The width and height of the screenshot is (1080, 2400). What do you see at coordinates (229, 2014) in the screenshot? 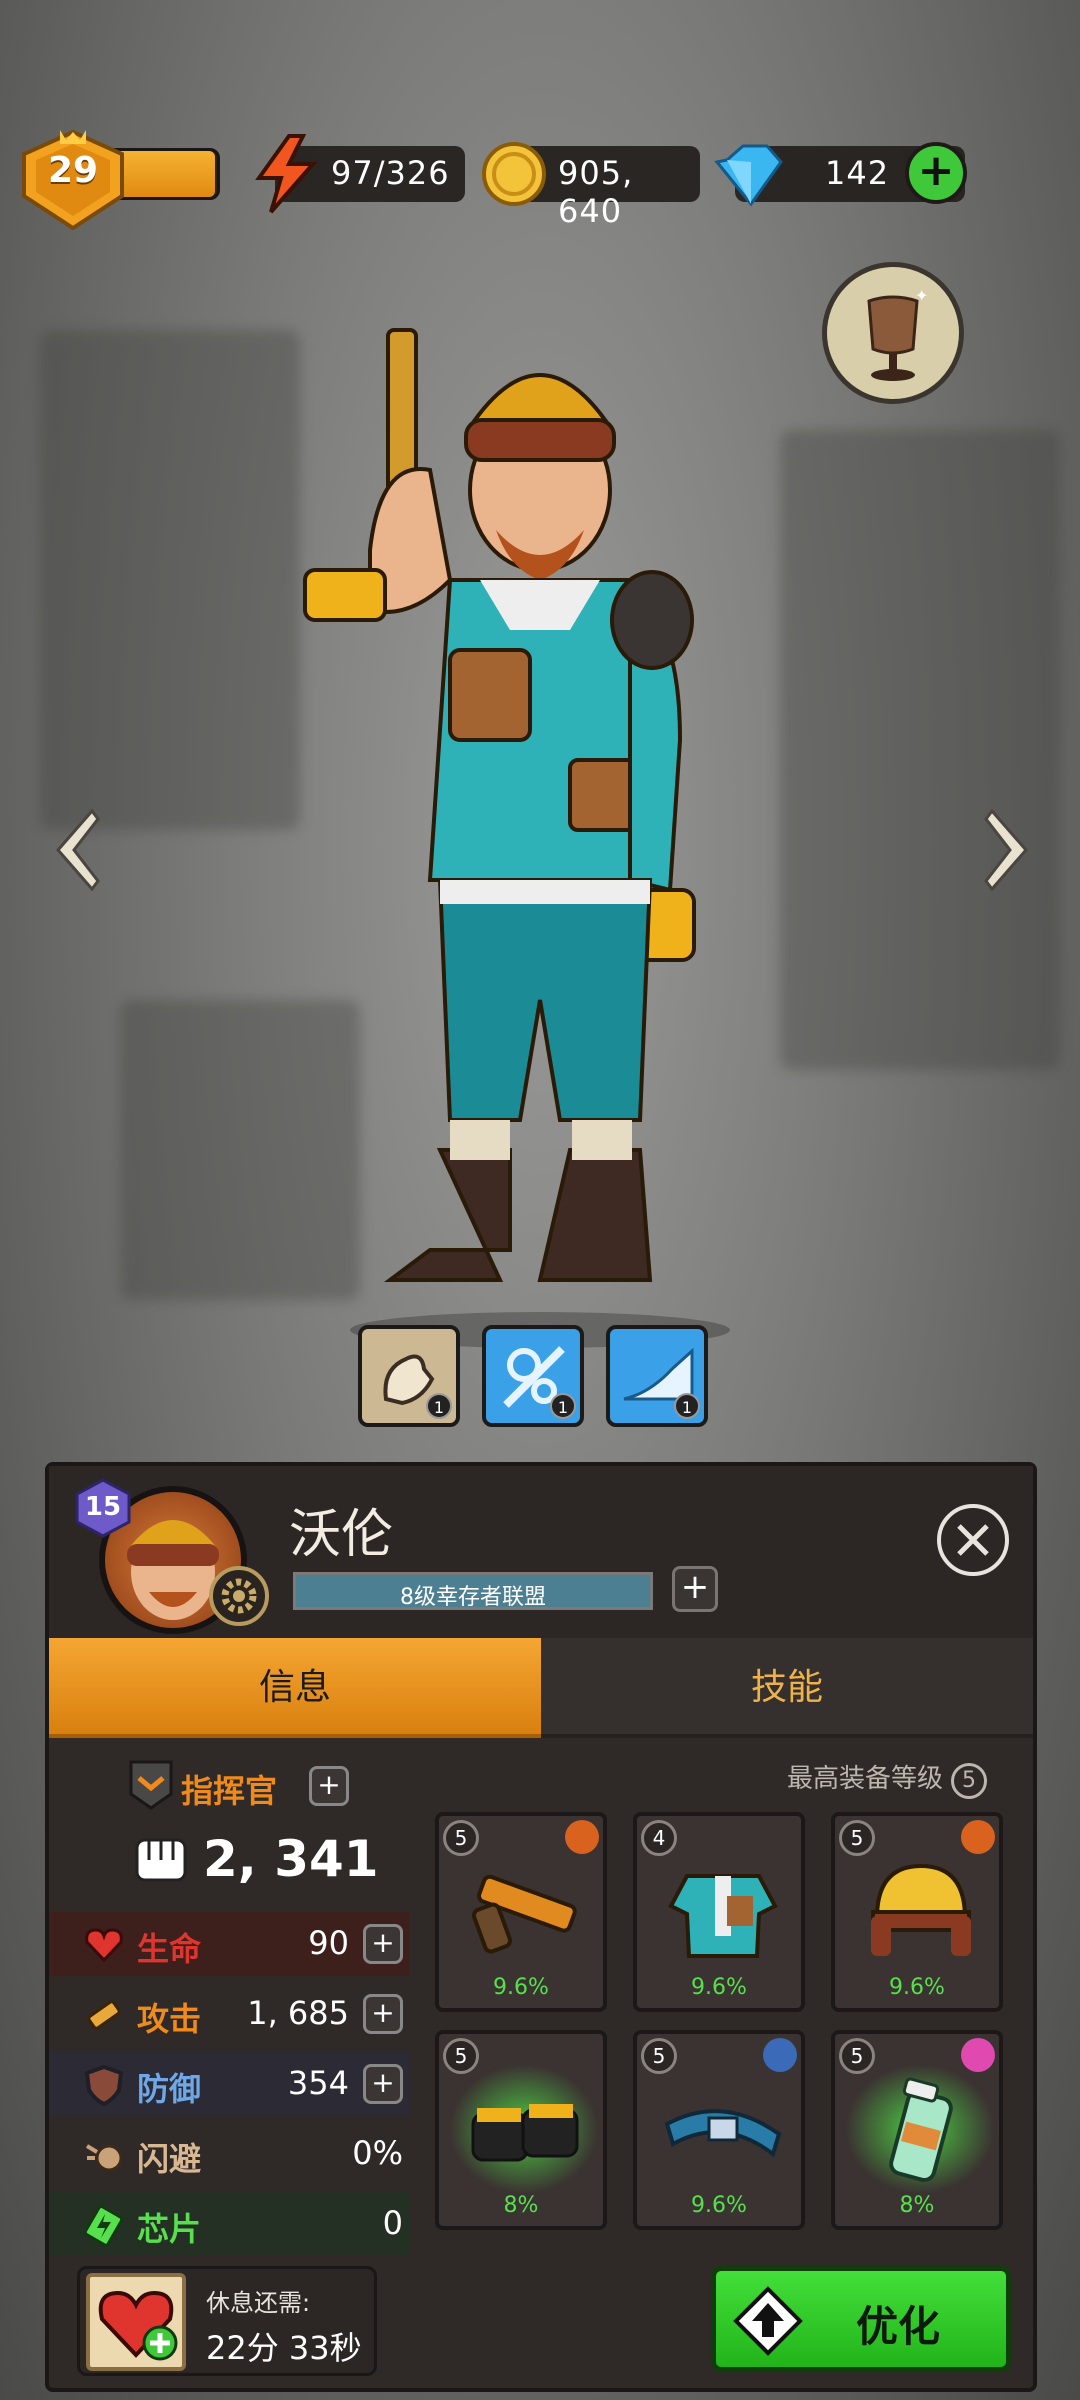
I see `stat-attack-row: 攻击 1, 685 +` at bounding box center [229, 2014].